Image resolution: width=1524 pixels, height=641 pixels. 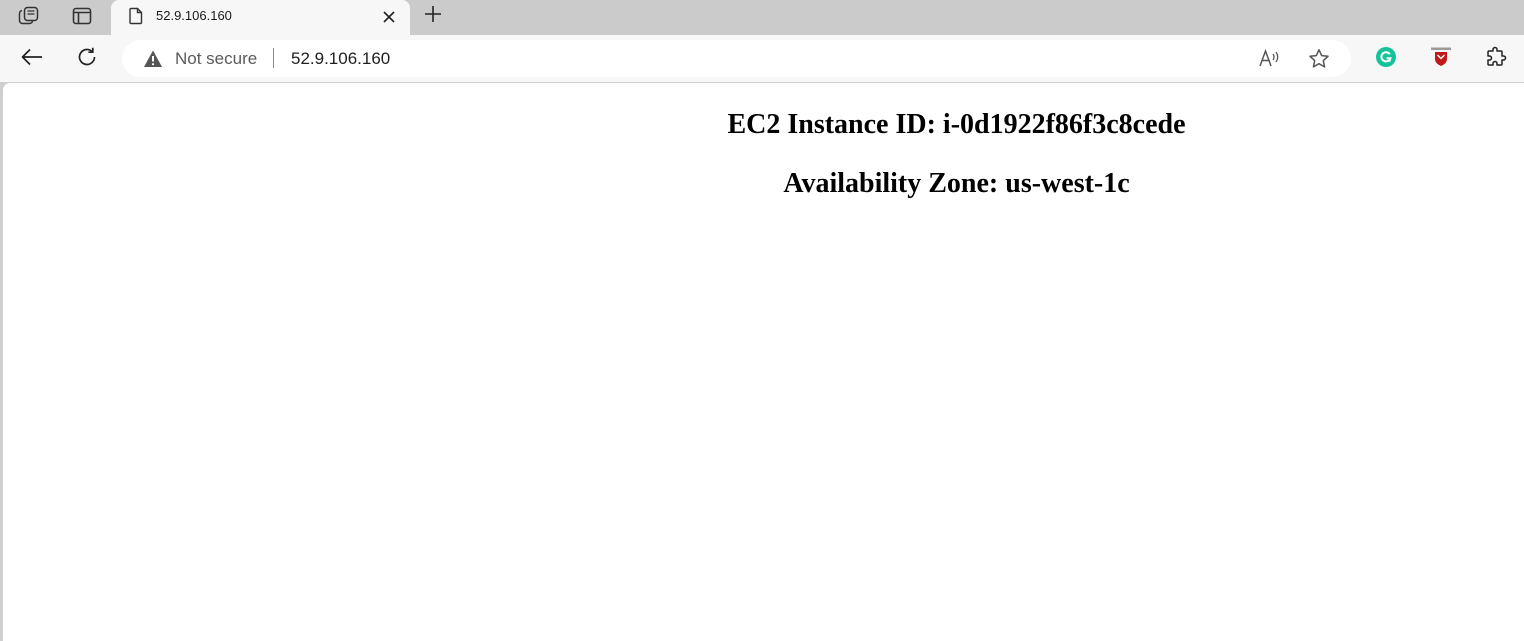 I want to click on refresh-icon, so click(x=87, y=59).